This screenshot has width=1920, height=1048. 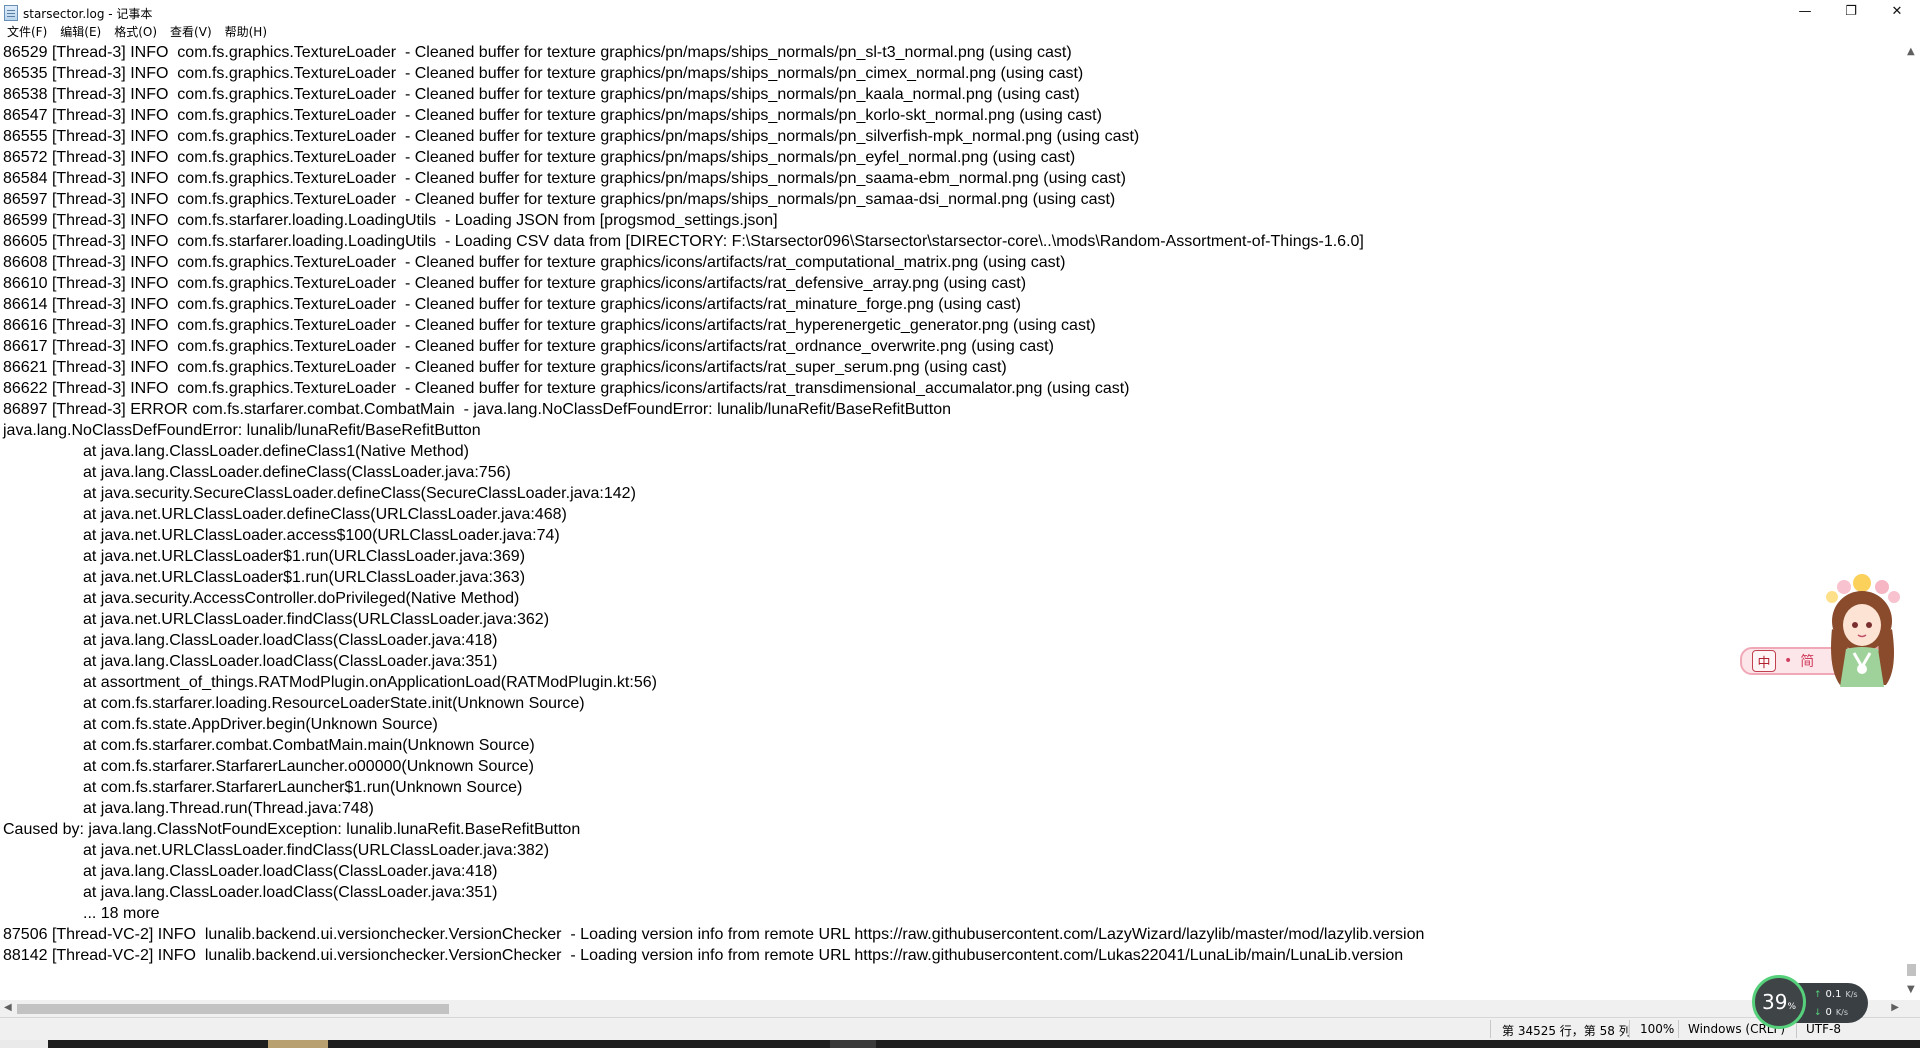 What do you see at coordinates (1818, 1012) in the screenshot?
I see `download-arrow-icon: ↓` at bounding box center [1818, 1012].